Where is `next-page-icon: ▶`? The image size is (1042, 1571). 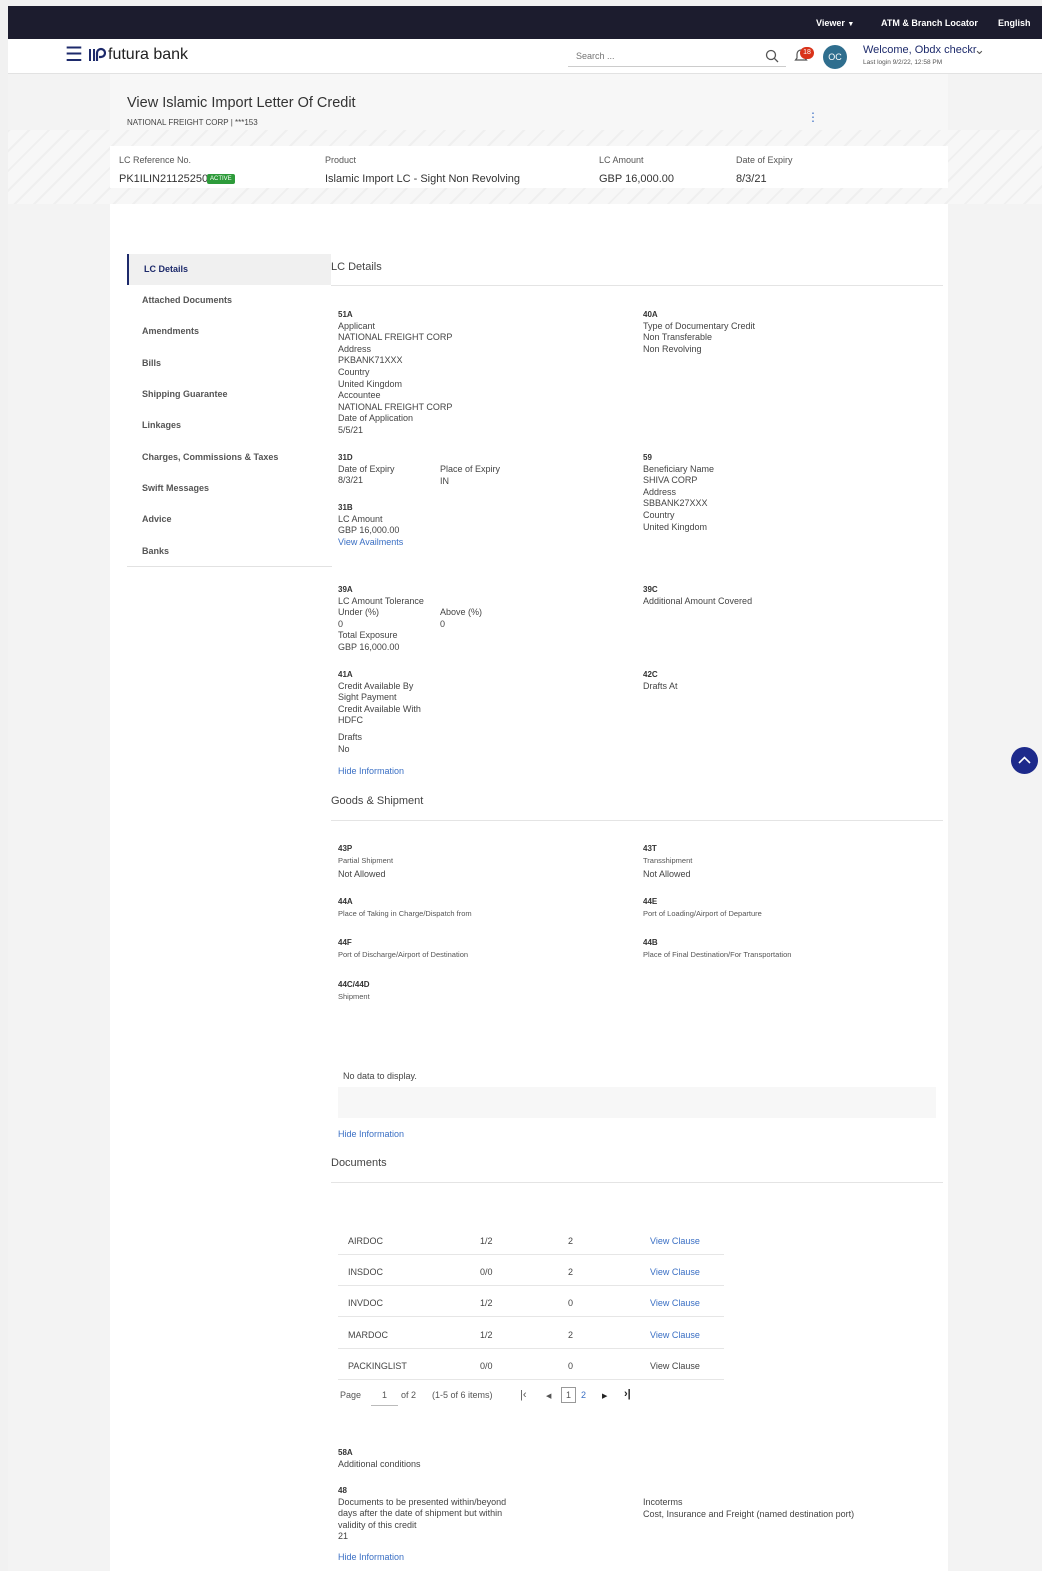 next-page-icon: ▶ is located at coordinates (604, 1396).